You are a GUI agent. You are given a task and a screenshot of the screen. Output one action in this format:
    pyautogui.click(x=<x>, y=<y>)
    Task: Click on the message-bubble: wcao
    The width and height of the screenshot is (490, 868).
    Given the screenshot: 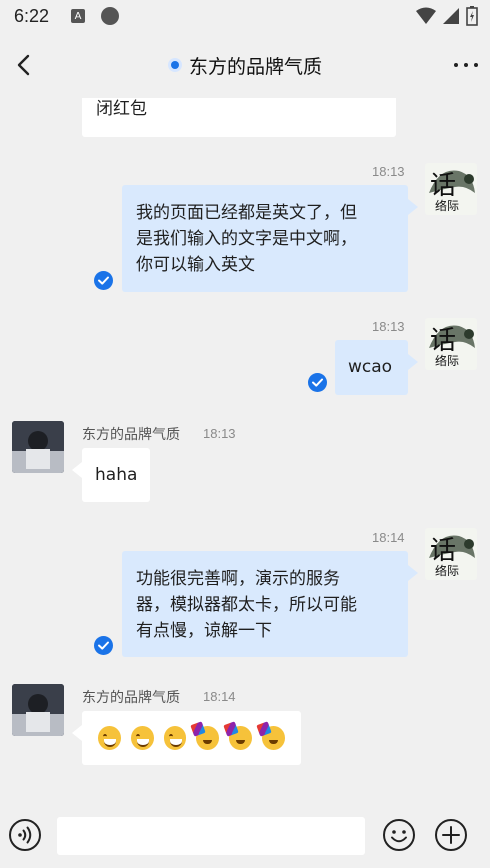 What is the action you would take?
    pyautogui.click(x=376, y=367)
    